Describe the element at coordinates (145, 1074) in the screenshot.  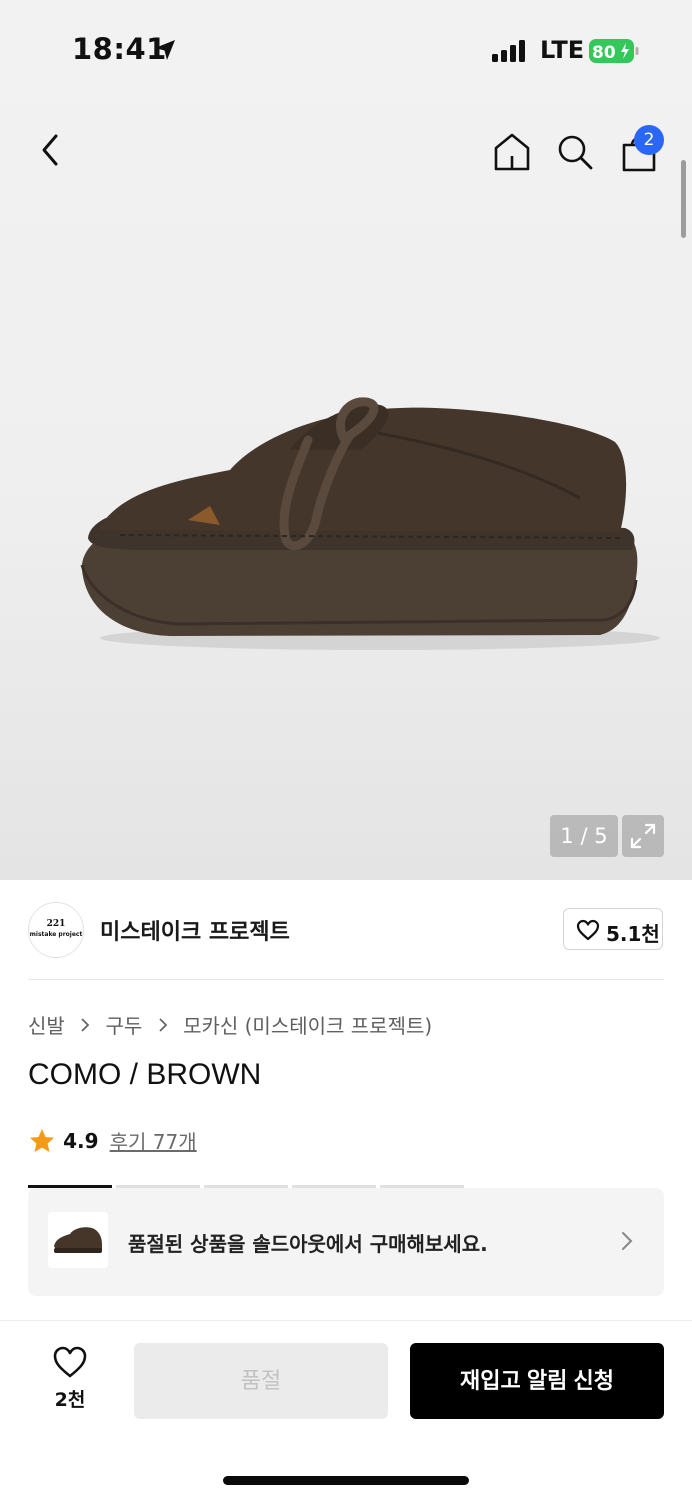
I see `product-title: COMO / BROWN` at that location.